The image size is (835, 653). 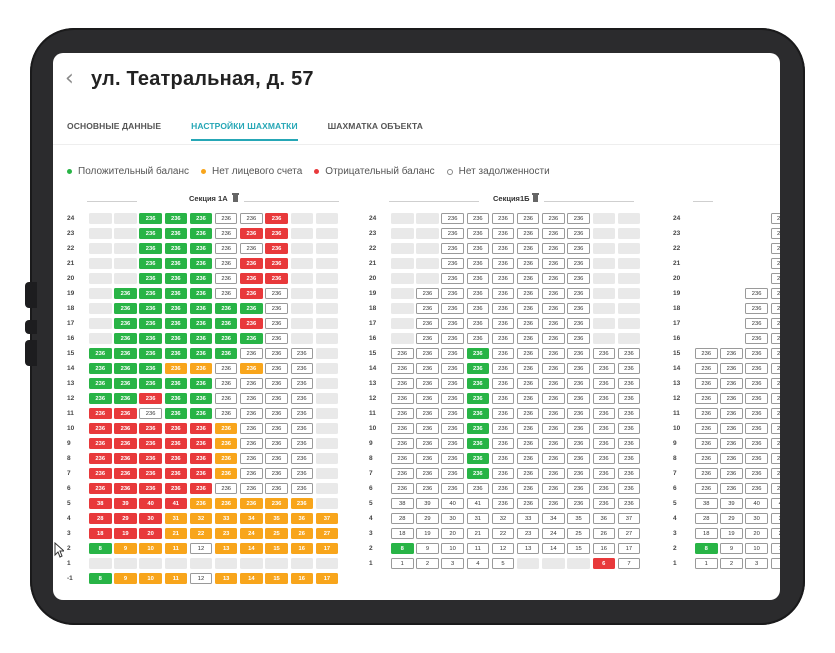 I want to click on apartment-cell: 27, so click(x=327, y=533).